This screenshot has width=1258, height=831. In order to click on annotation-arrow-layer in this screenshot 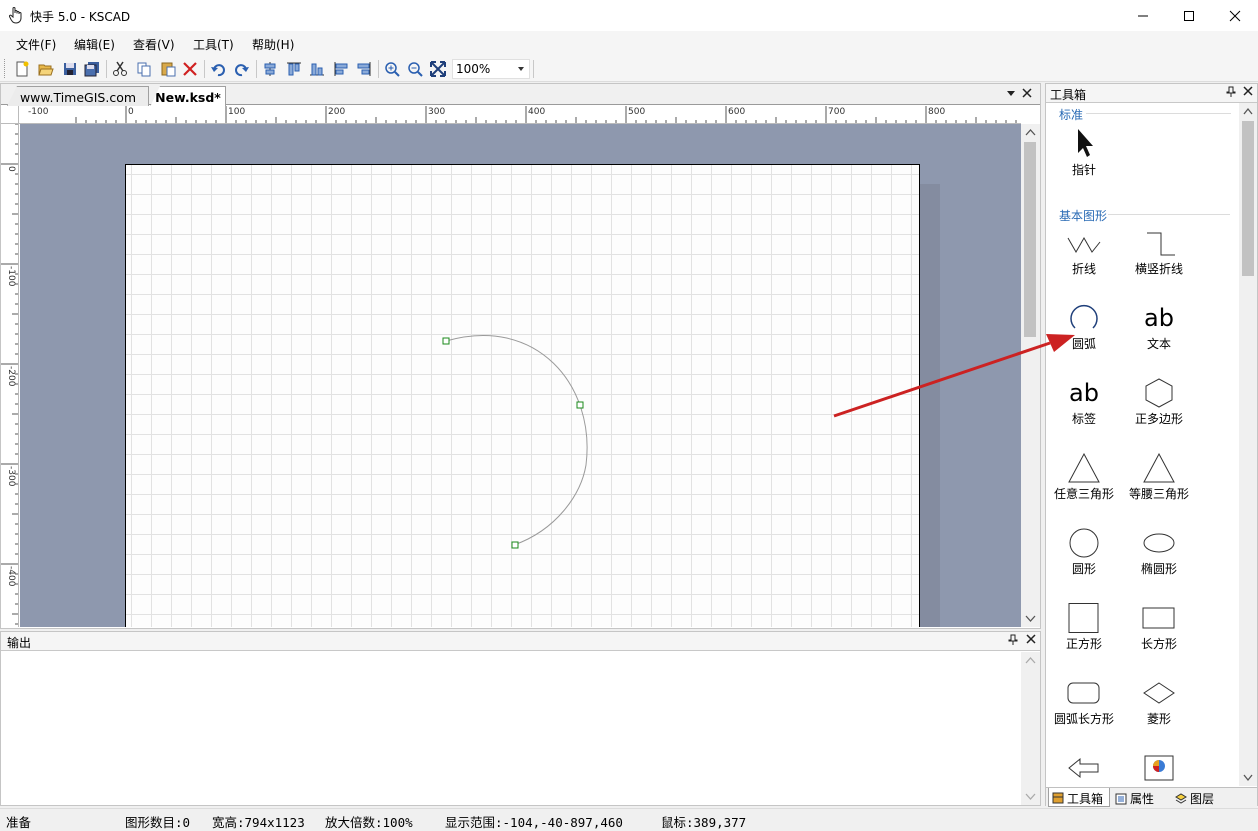, I will do `click(954, 376)`.